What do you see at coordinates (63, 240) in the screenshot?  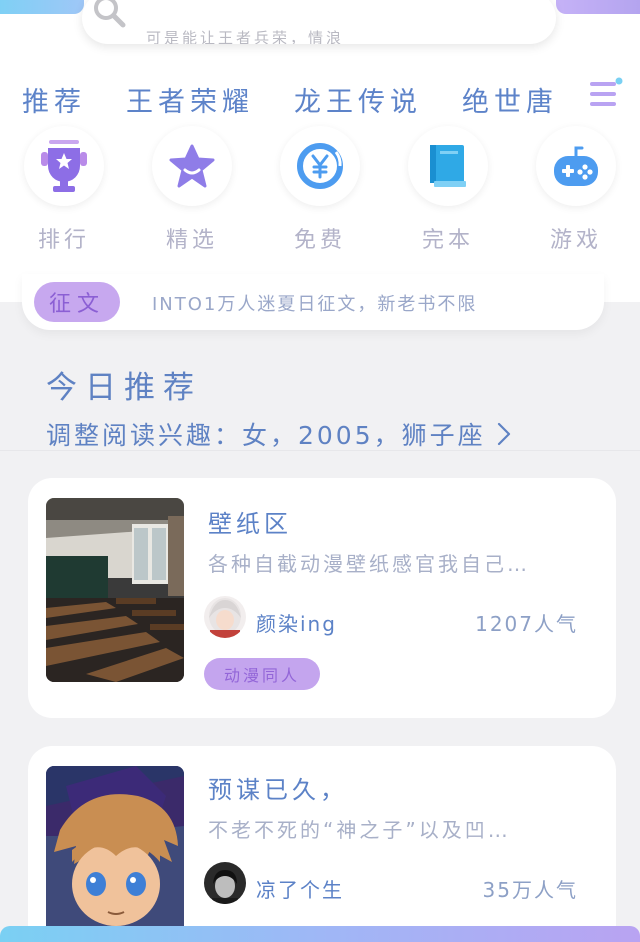 I see `category-label: 排行` at bounding box center [63, 240].